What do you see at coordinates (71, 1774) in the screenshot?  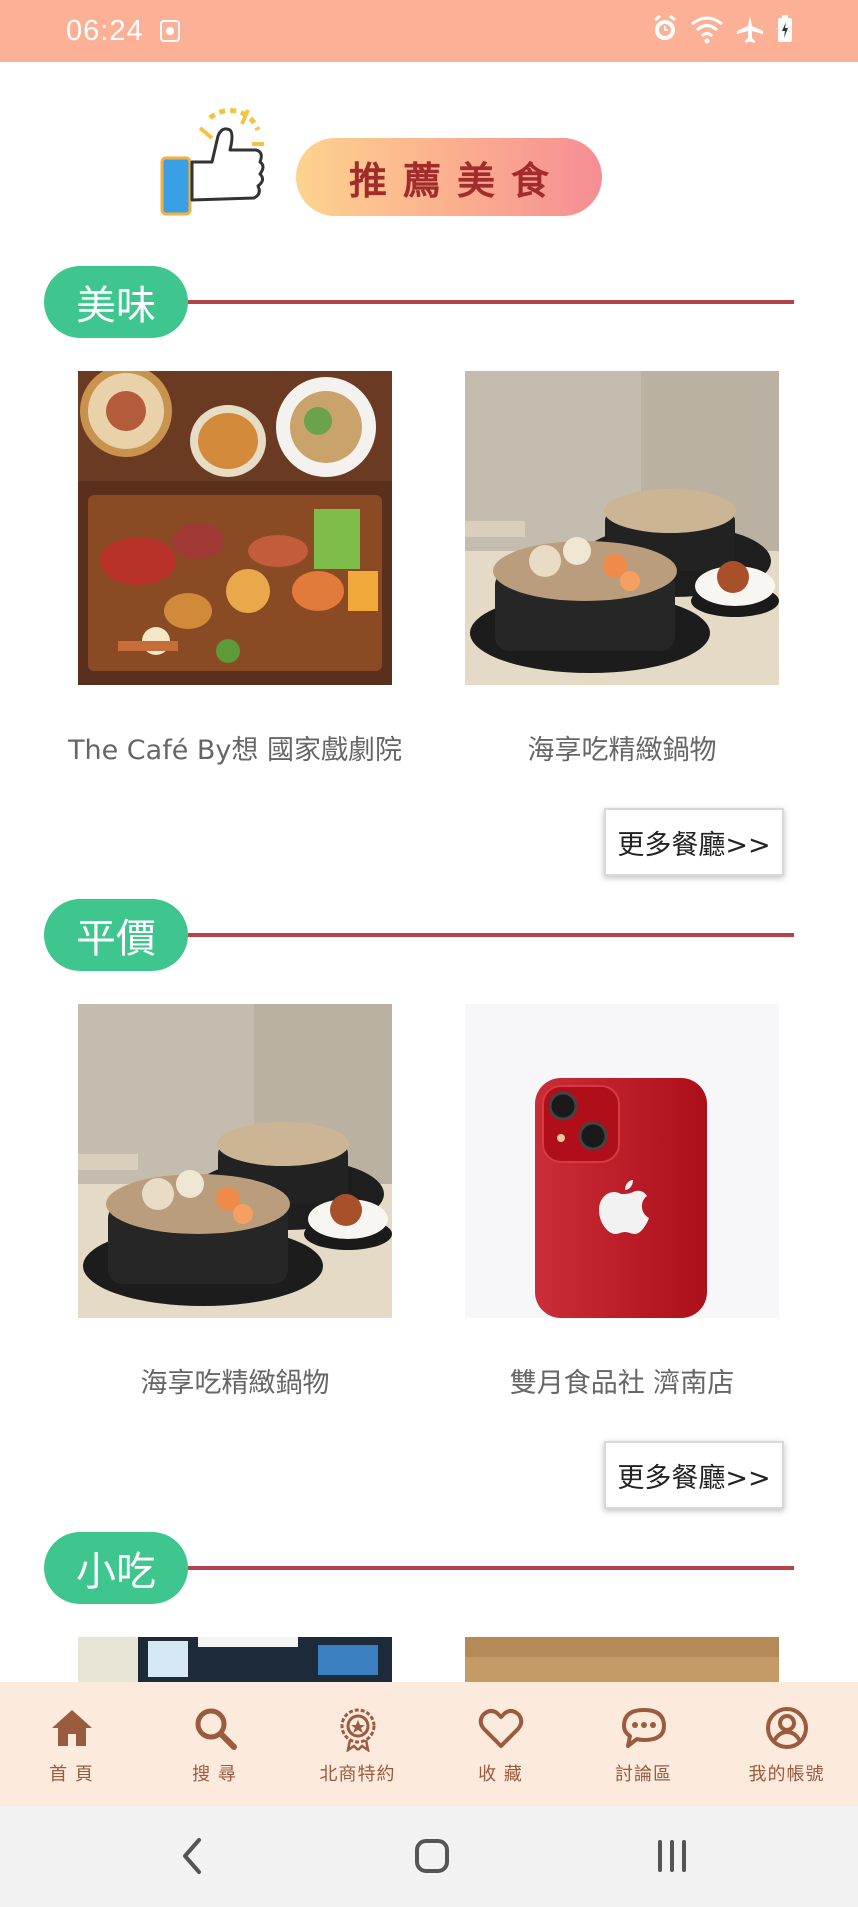 I see `nav-label: 首 頁` at bounding box center [71, 1774].